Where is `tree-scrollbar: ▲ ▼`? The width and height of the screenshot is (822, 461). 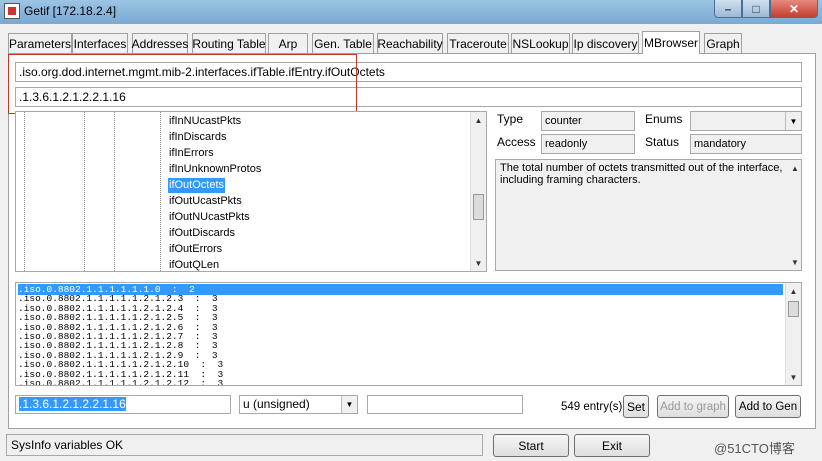 tree-scrollbar: ▲ ▼ is located at coordinates (478, 191).